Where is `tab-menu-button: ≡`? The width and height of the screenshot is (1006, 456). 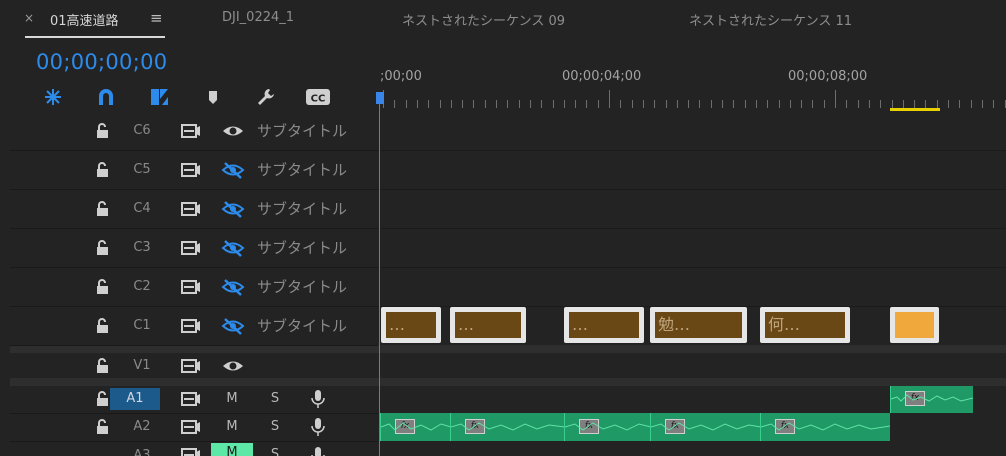
tab-menu-button: ≡ is located at coordinates (156, 18).